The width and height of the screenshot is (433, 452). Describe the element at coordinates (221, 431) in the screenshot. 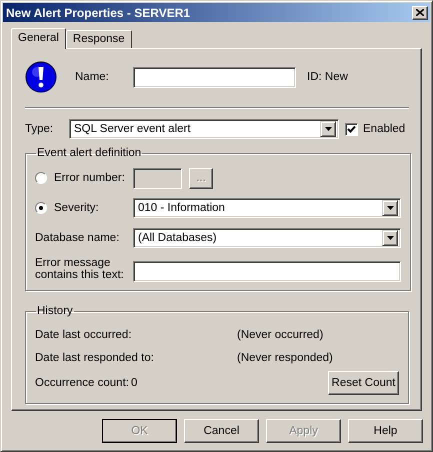

I see `dialog-button: Cancel` at that location.